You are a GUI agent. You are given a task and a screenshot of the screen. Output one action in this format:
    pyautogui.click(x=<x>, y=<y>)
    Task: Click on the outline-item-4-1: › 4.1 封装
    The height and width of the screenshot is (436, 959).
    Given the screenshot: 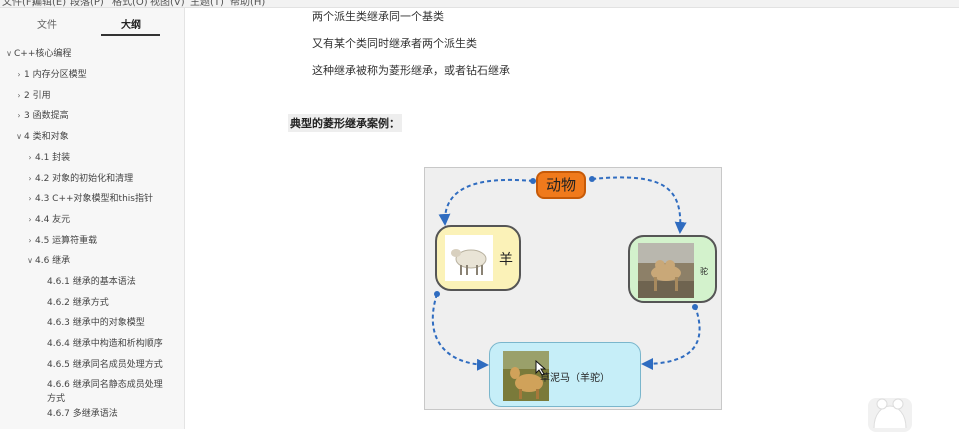 What is the action you would take?
    pyautogui.click(x=47, y=158)
    